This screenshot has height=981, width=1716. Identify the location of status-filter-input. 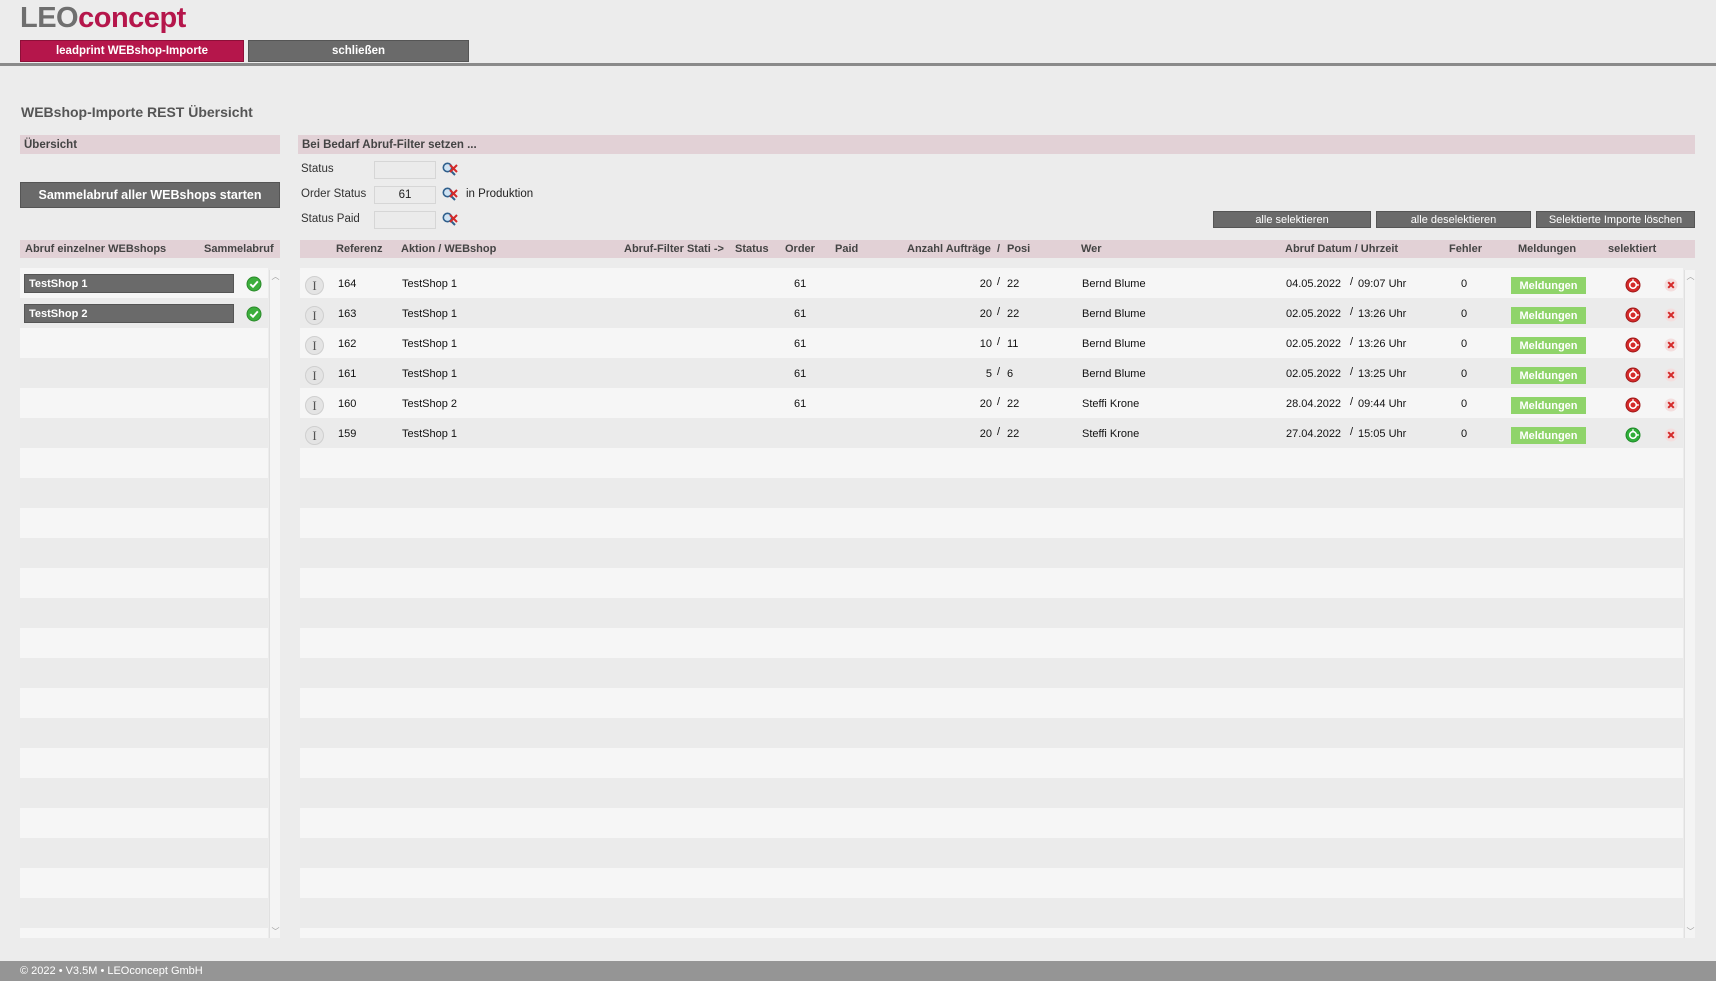
(405, 170).